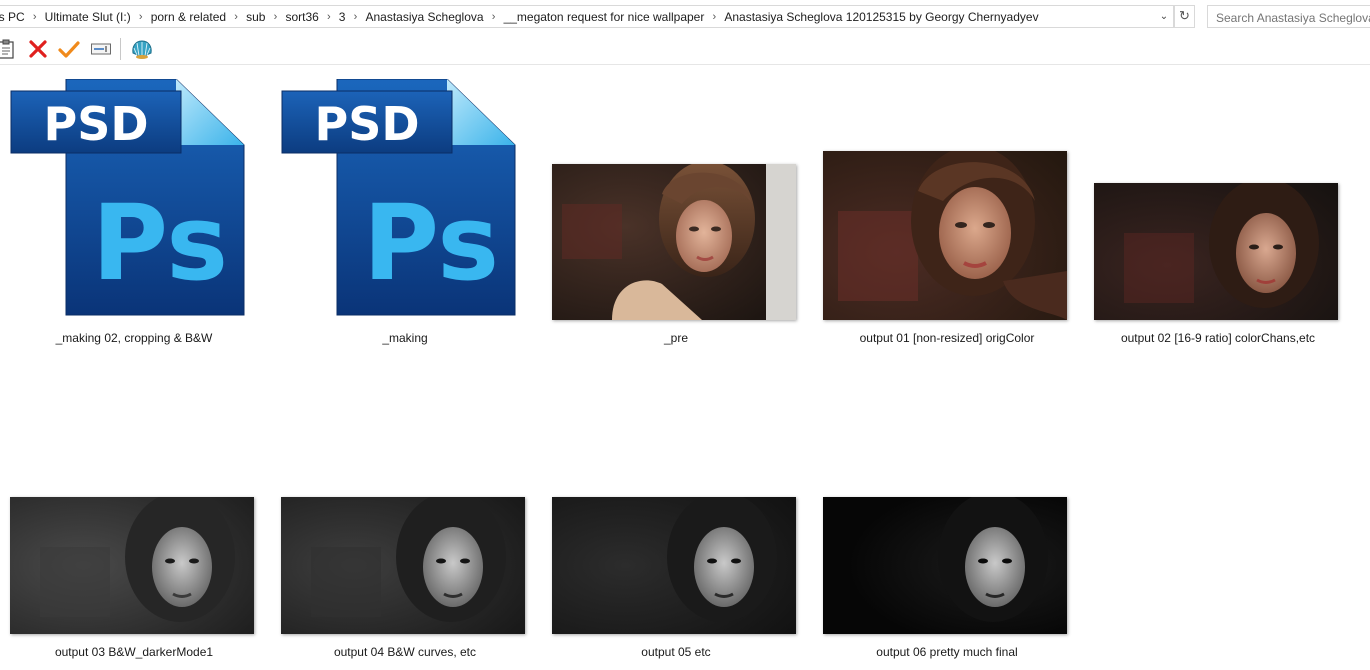 Image resolution: width=1370 pixels, height=670 pixels. Describe the element at coordinates (101, 49) in the screenshot. I see `rename-icon` at that location.